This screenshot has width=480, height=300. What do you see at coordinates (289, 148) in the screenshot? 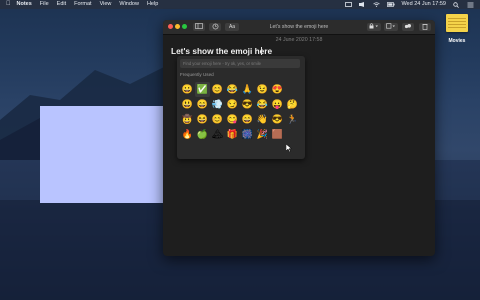
I see `mouse-pointer-icon` at bounding box center [289, 148].